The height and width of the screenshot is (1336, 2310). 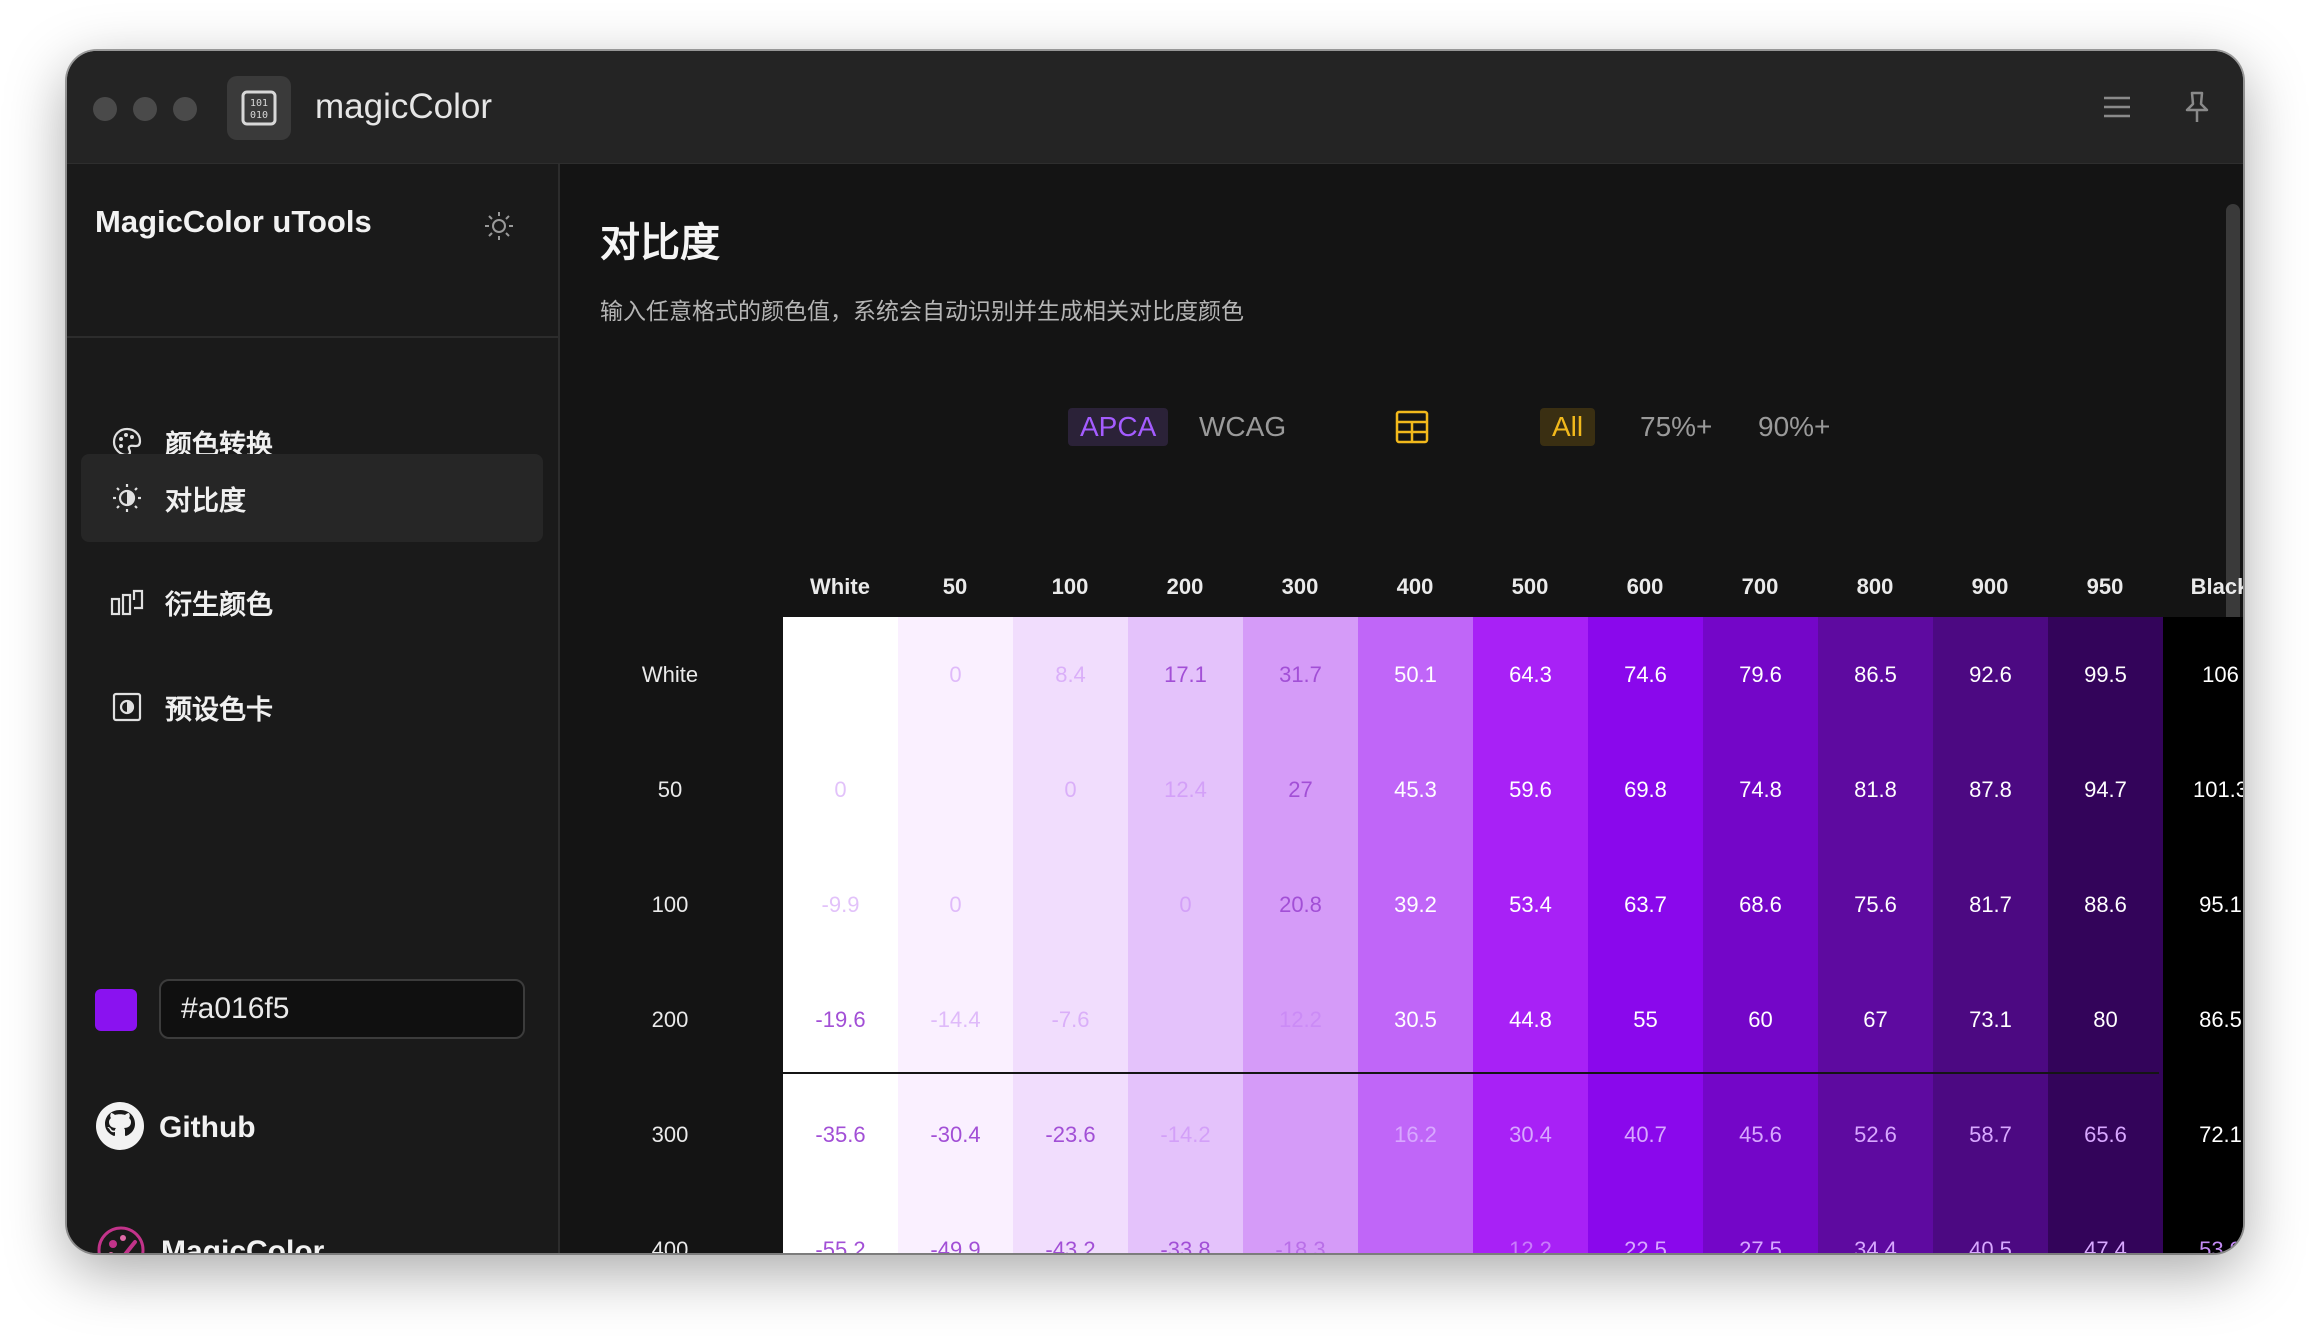 What do you see at coordinates (1990, 1019) in the screenshot?
I see `contrast-cell: 73.1` at bounding box center [1990, 1019].